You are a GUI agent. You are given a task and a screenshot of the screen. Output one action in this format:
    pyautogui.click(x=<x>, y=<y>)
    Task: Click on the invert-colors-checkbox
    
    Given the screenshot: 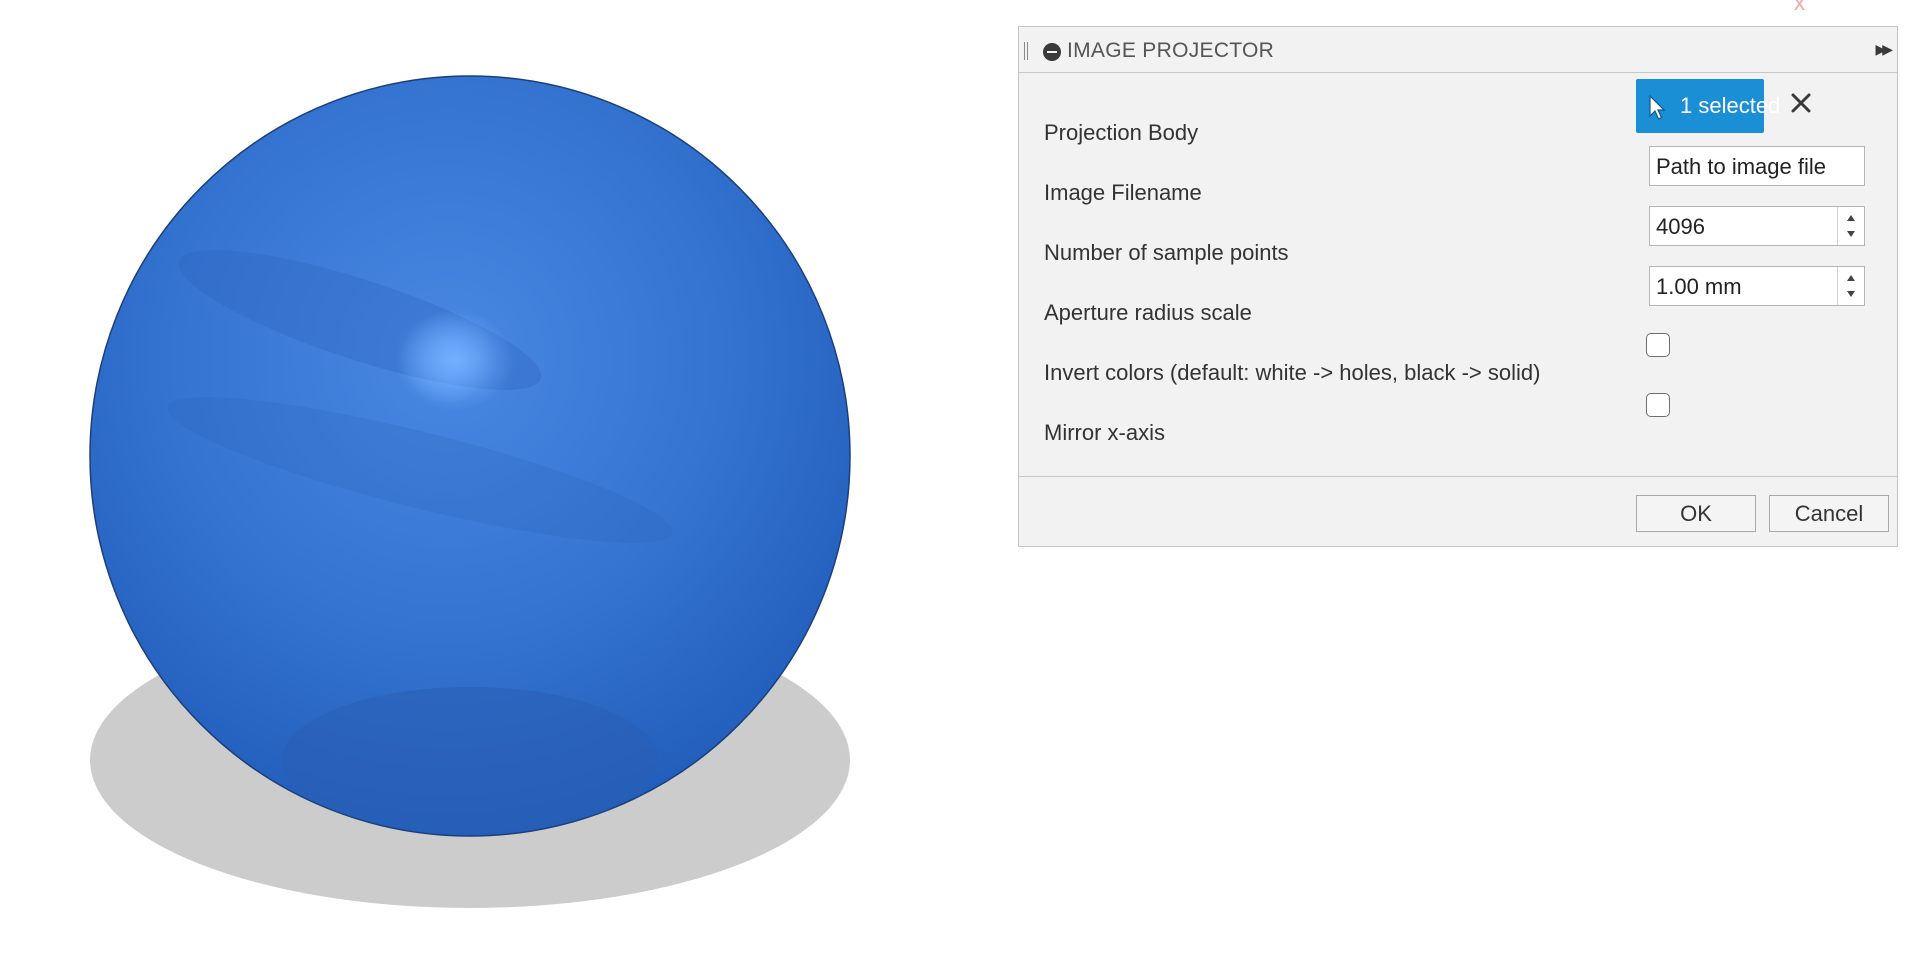 What is the action you would take?
    pyautogui.click(x=1658, y=345)
    